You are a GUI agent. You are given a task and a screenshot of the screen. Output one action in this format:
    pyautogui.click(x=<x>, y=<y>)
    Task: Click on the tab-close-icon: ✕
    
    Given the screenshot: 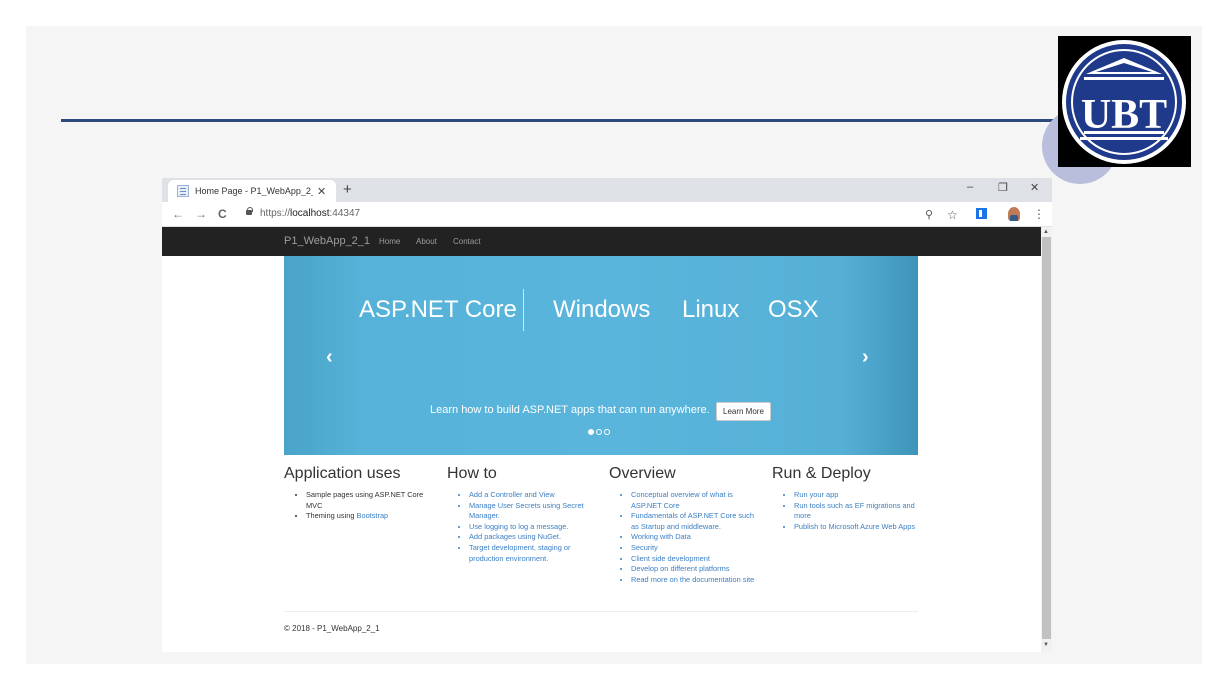 What is the action you would take?
    pyautogui.click(x=321, y=191)
    